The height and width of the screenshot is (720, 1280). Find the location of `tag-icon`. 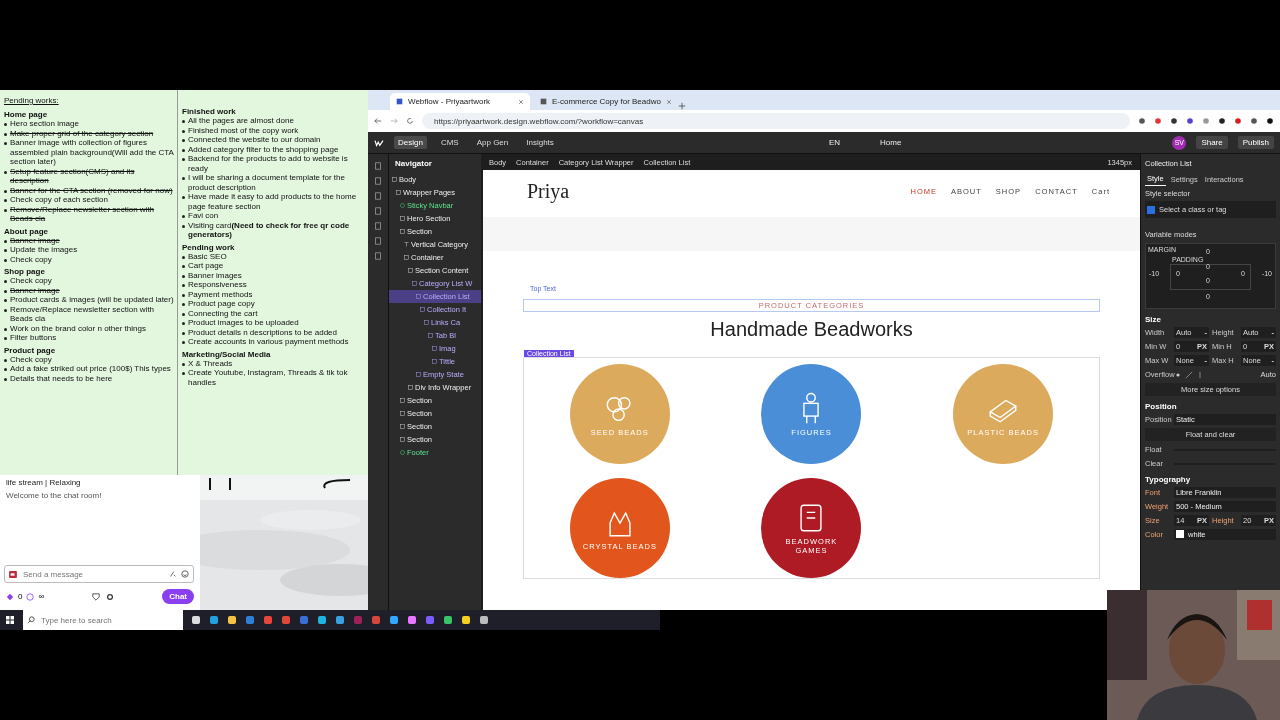

tag-icon is located at coordinates (1151, 209).